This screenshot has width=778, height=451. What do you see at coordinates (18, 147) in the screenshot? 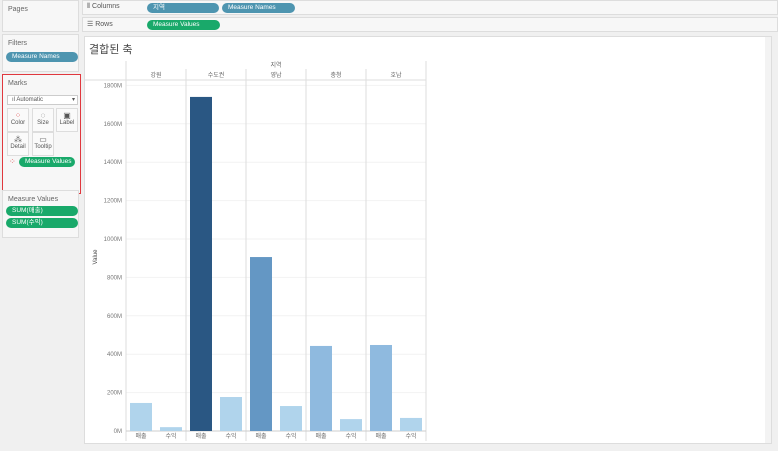
I see `detail-label: Detail` at bounding box center [18, 147].